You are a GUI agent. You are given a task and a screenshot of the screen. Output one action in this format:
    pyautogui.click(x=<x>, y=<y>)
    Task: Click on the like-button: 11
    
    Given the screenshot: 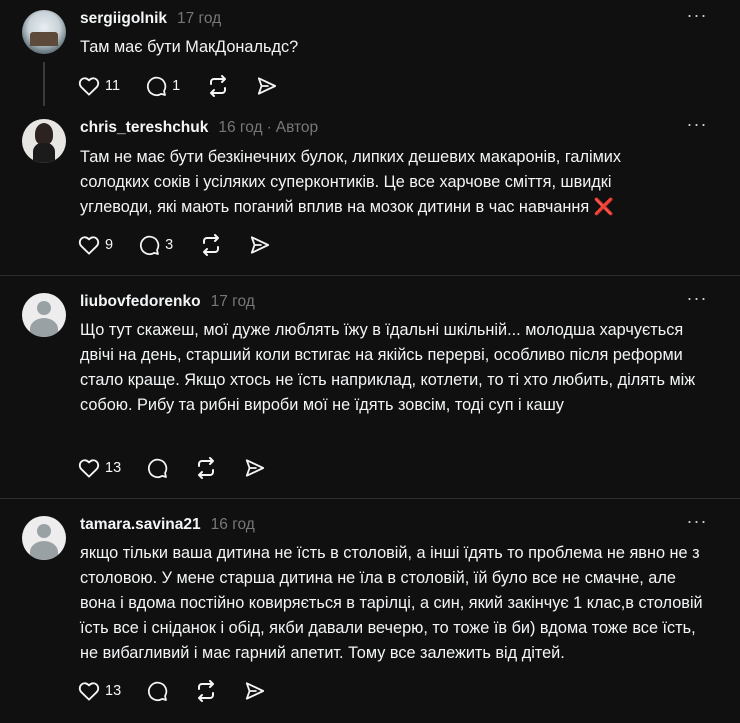 What is the action you would take?
    pyautogui.click(x=99, y=86)
    